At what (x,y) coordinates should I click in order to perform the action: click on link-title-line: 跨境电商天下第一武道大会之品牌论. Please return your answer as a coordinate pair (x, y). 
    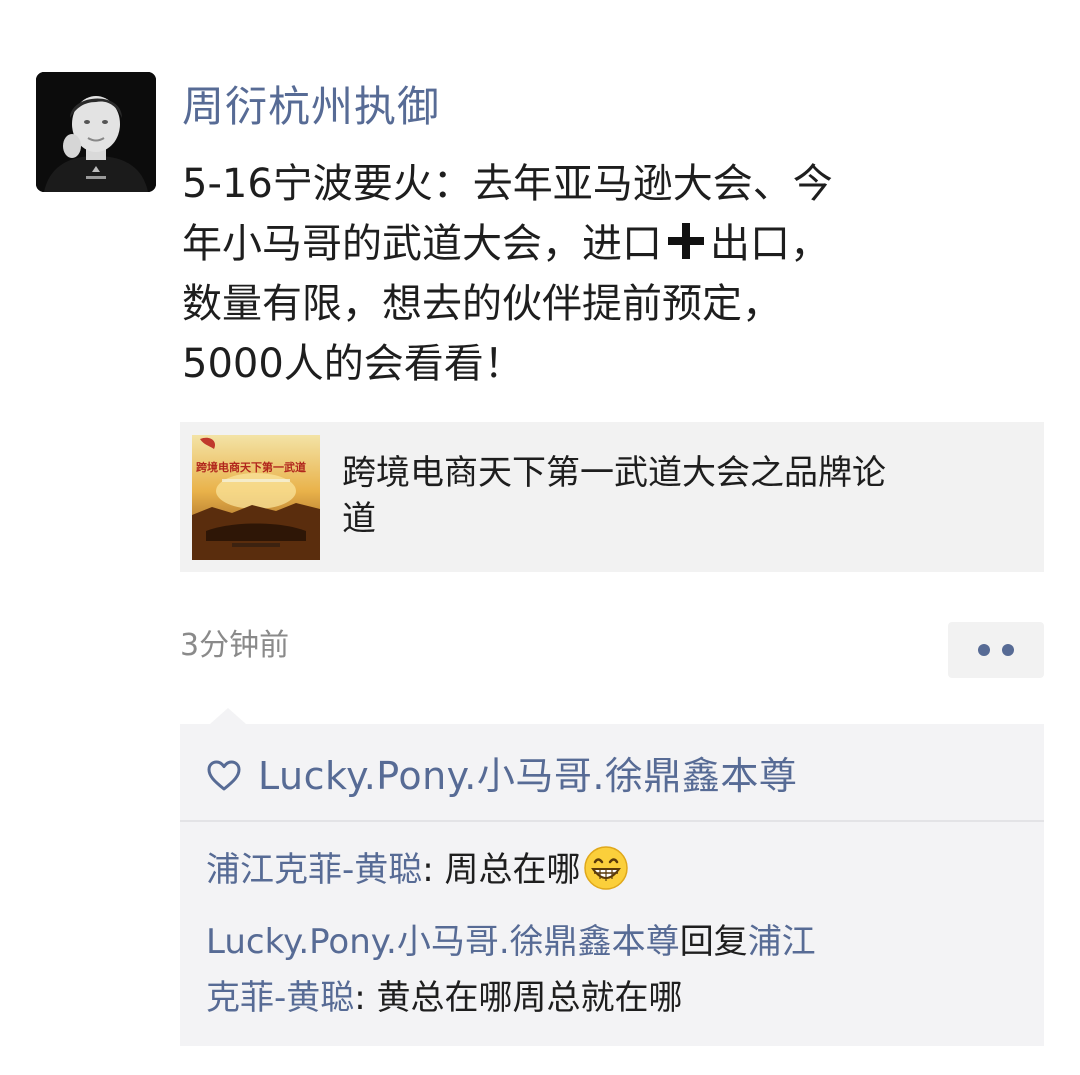
    Looking at the image, I should click on (614, 473).